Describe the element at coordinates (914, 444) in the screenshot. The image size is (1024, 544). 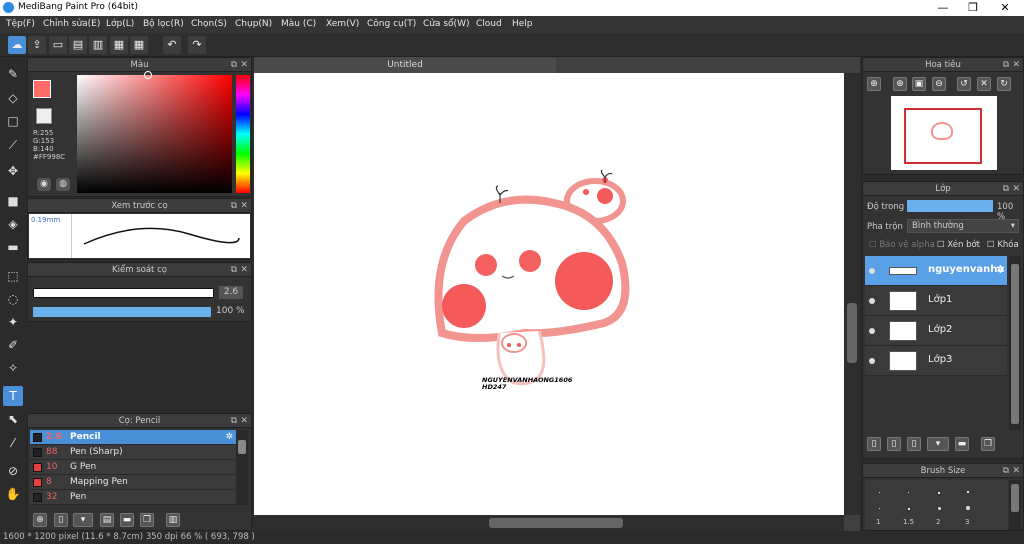
I see `new-8bit-layer-icon: ▯` at that location.